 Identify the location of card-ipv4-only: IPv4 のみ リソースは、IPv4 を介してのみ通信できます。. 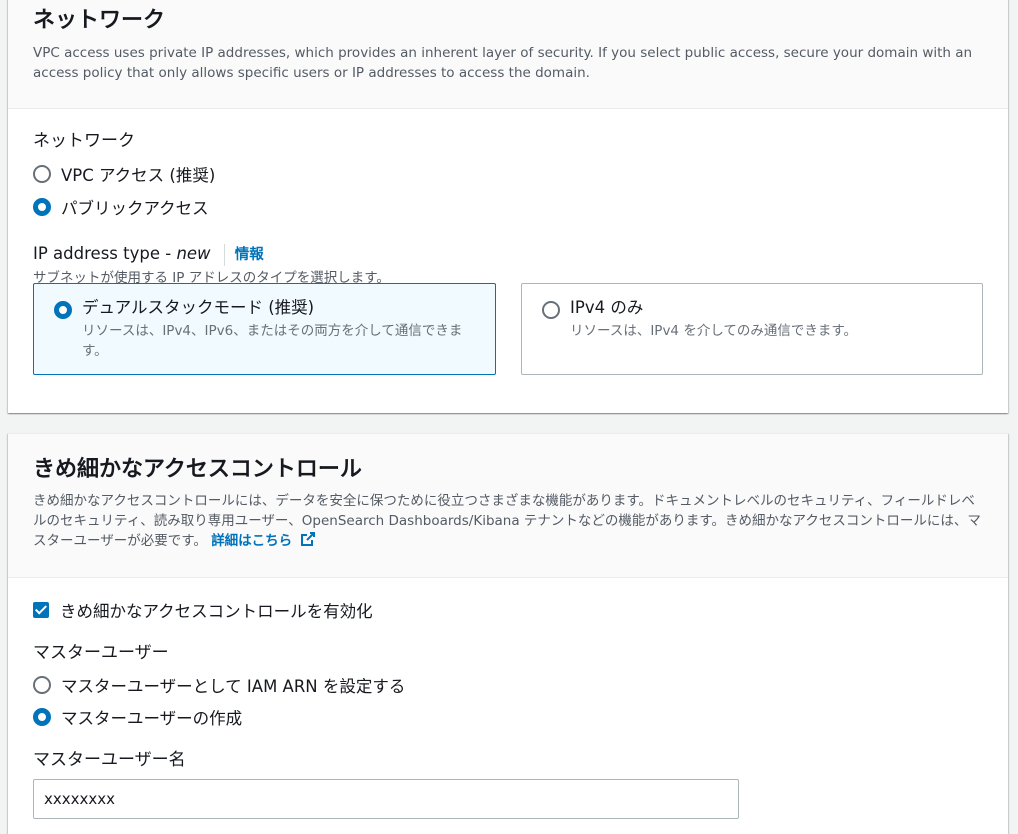
(752, 329).